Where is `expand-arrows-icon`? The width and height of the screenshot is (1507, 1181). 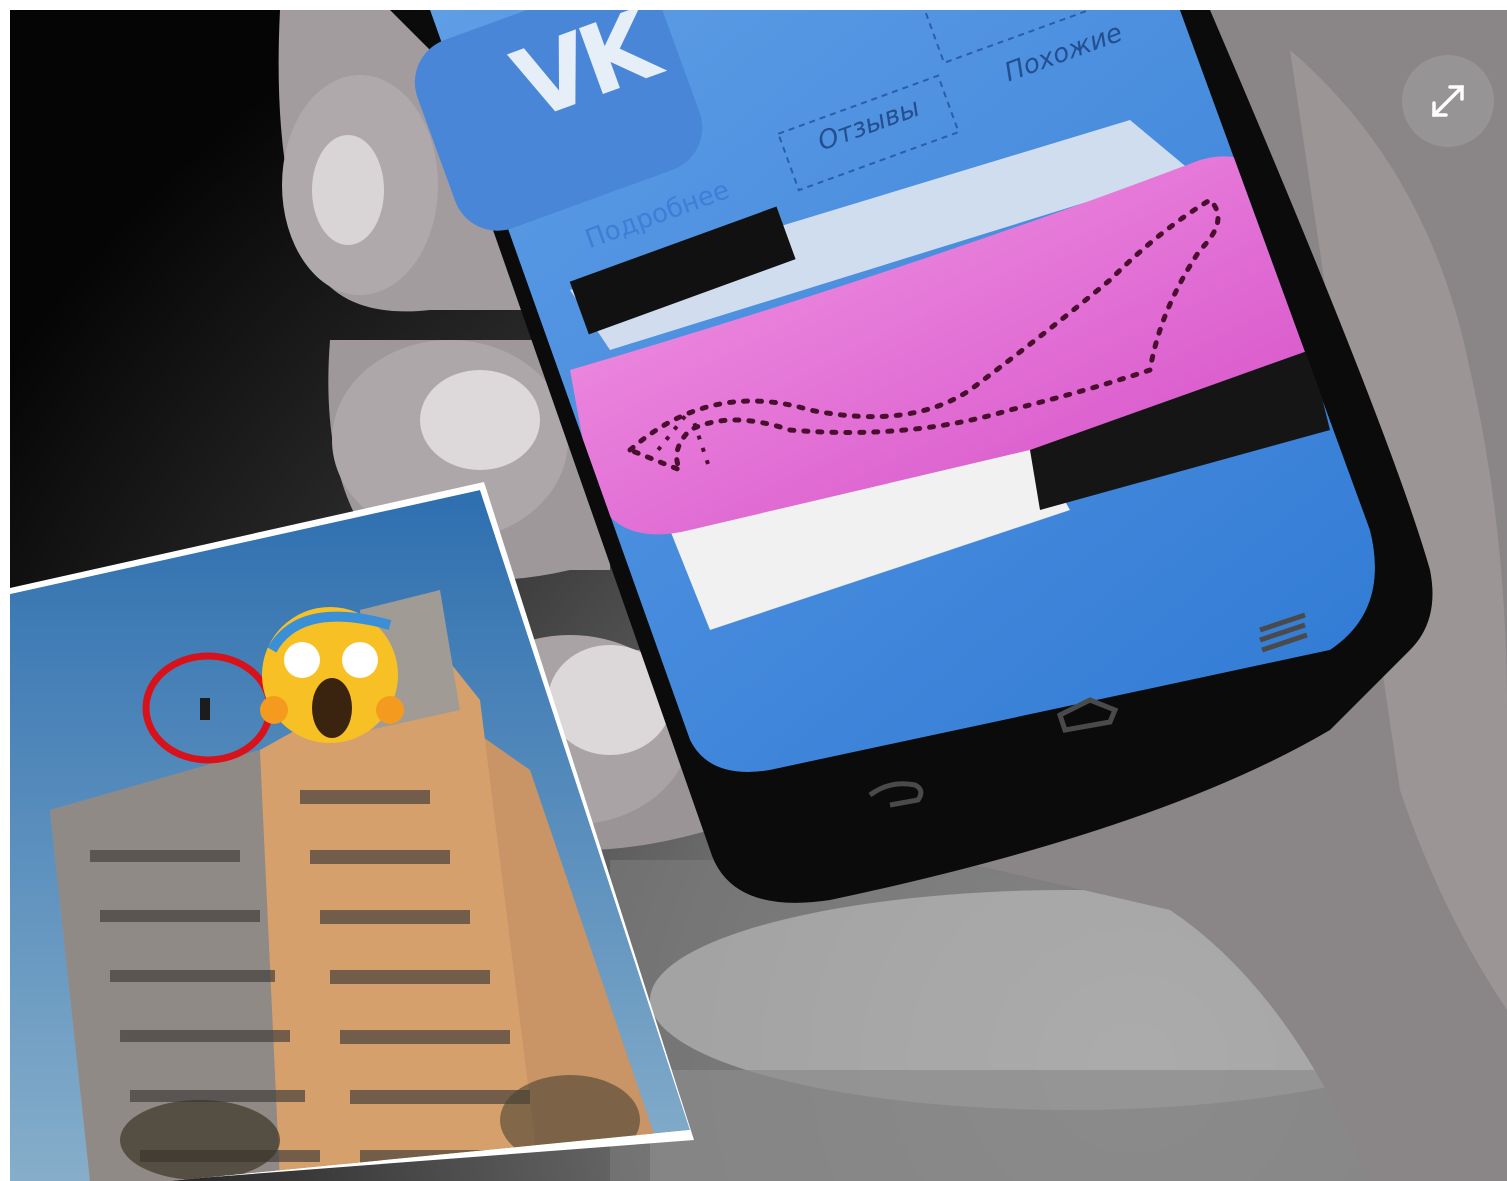 expand-arrows-icon is located at coordinates (1448, 101).